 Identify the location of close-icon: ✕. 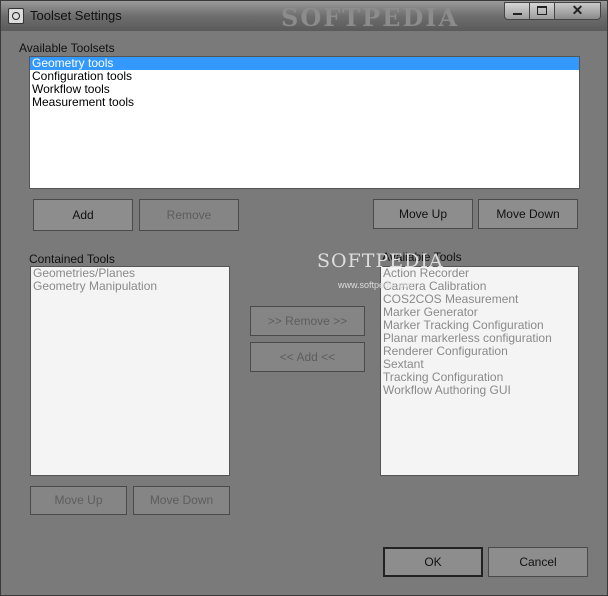
(577, 10).